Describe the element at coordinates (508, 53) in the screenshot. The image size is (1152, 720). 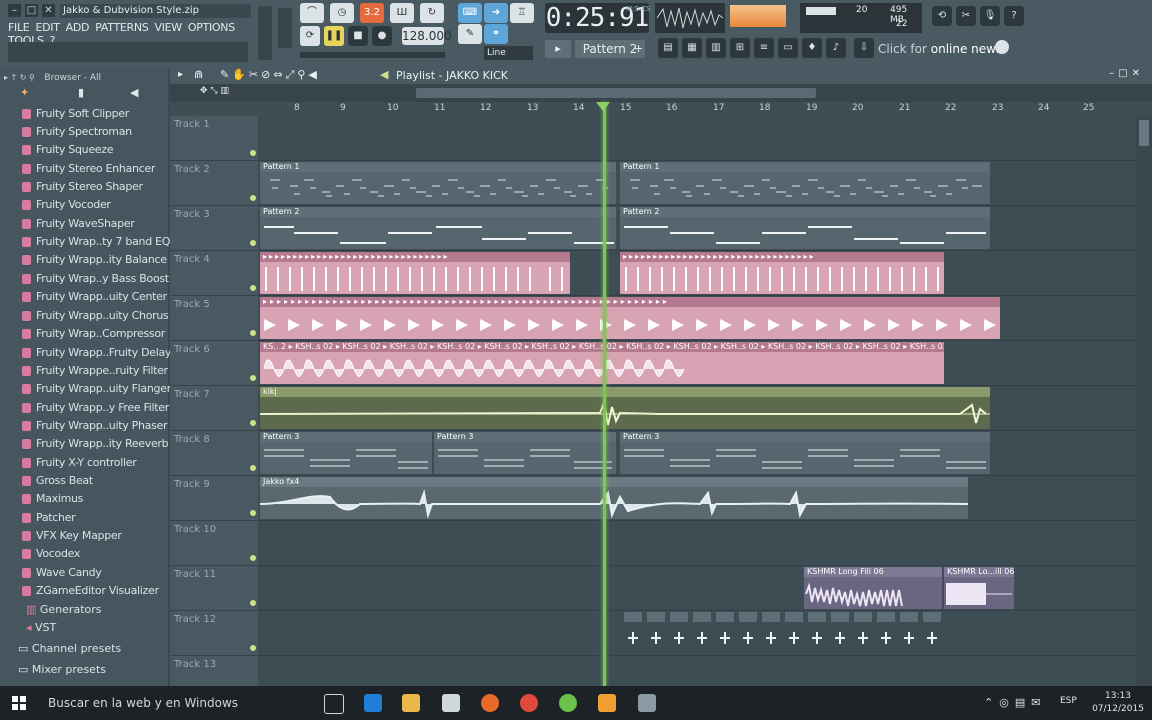
I see `snap-select: Line` at that location.